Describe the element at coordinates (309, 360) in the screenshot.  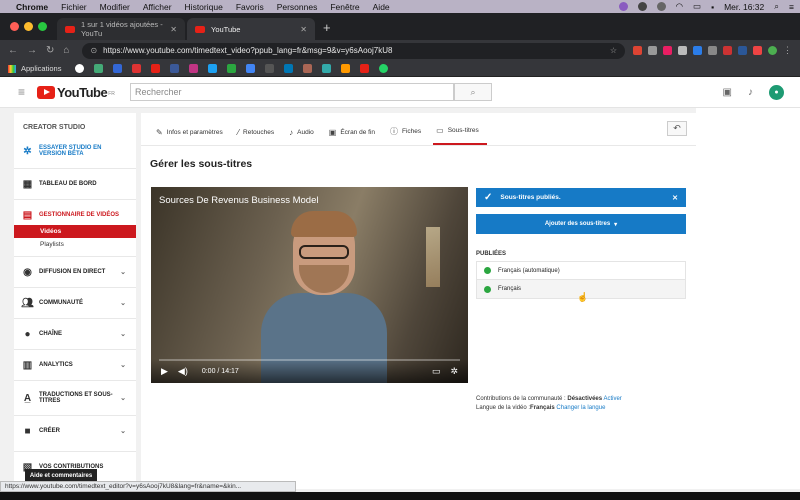
I see `progress-bar` at that location.